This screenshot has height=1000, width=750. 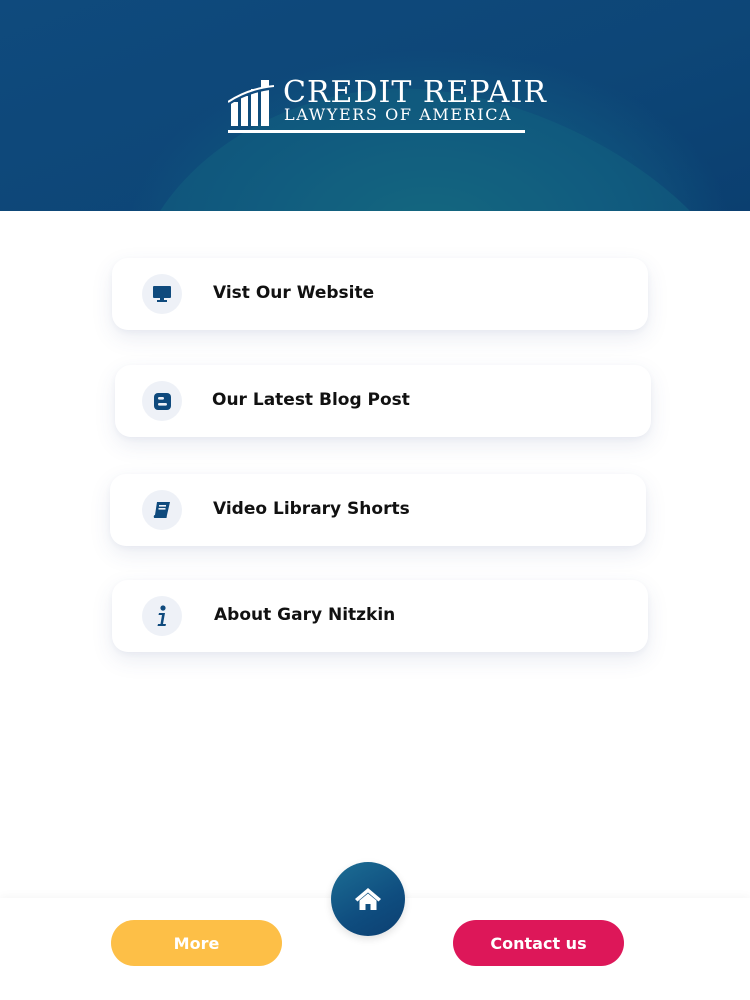 I want to click on more-button: More, so click(x=196, y=943).